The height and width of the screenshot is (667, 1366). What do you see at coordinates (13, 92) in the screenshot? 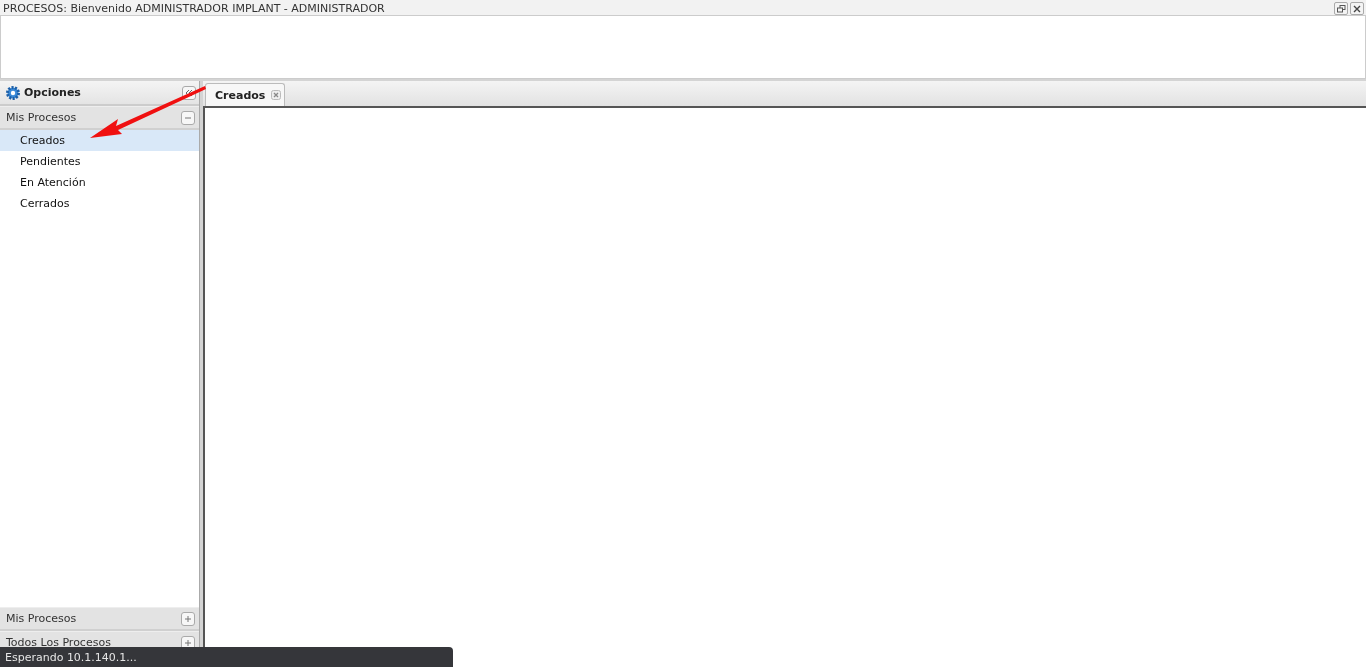
I see `gear-icon` at bounding box center [13, 92].